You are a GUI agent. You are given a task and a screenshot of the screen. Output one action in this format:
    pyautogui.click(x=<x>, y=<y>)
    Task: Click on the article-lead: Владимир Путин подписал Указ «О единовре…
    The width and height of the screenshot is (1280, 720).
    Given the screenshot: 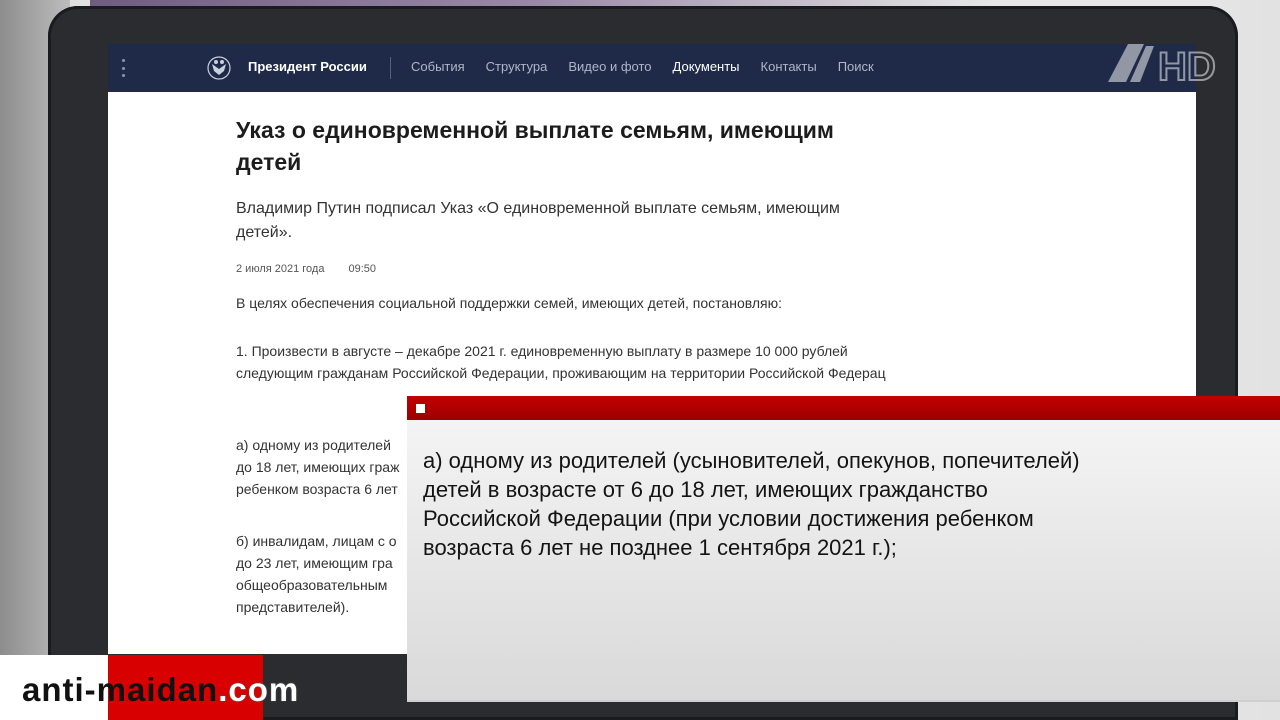 What is the action you would take?
    pyautogui.click(x=538, y=220)
    